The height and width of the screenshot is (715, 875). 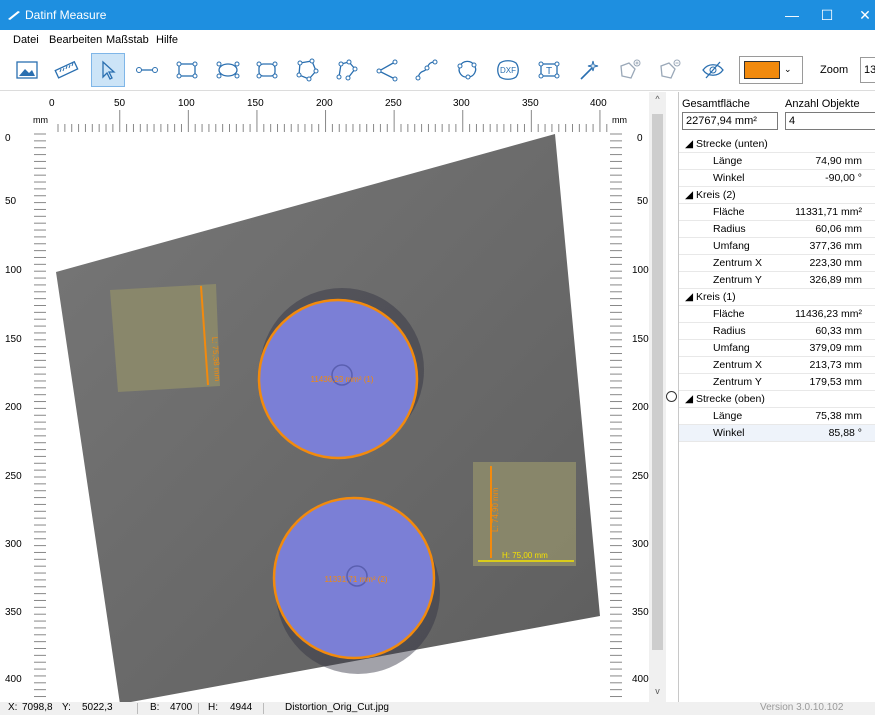 I want to click on ruler-label-r-150: 150, so click(x=640, y=339).